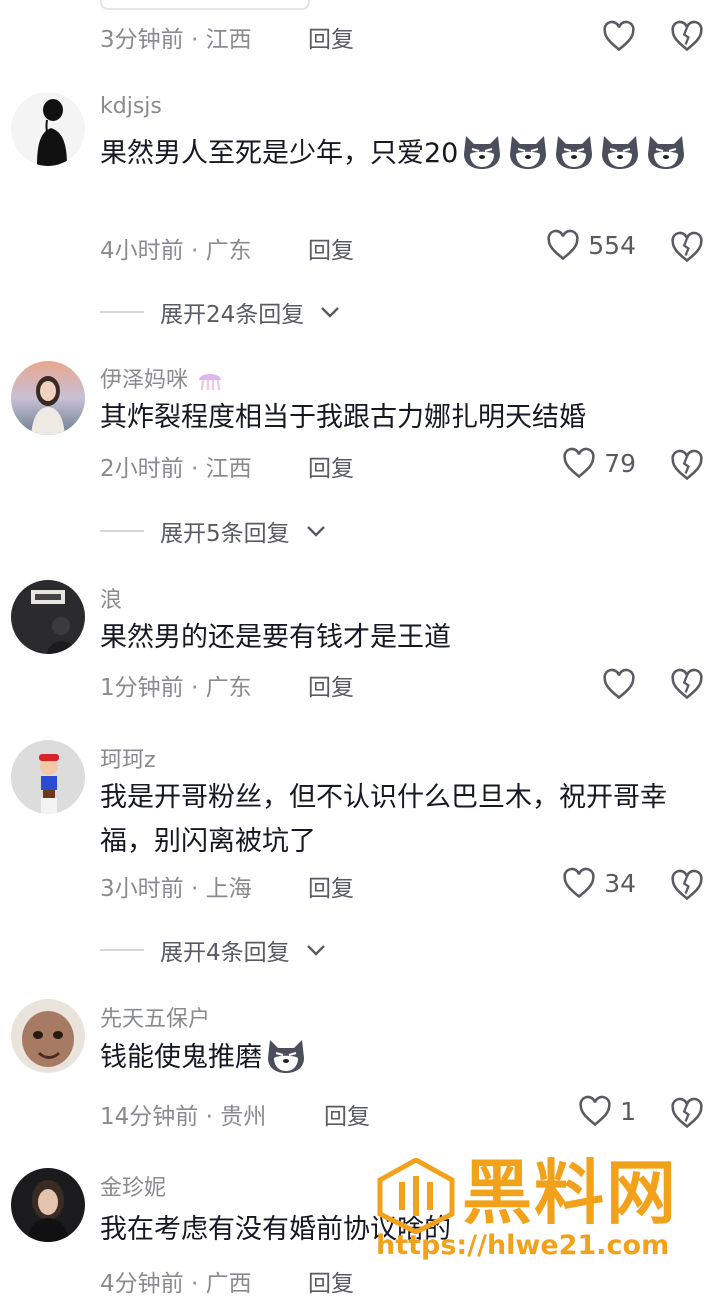 This screenshot has height=1298, width=720. Describe the element at coordinates (213, 950) in the screenshot. I see `expand-replies-button: 展开4条回复` at that location.